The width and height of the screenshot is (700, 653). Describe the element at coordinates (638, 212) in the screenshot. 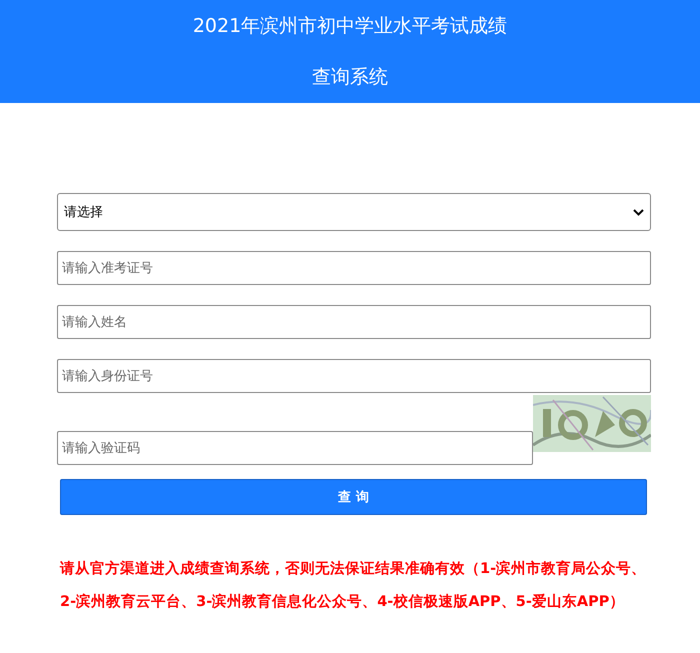

I see `chevron-down-icon` at that location.